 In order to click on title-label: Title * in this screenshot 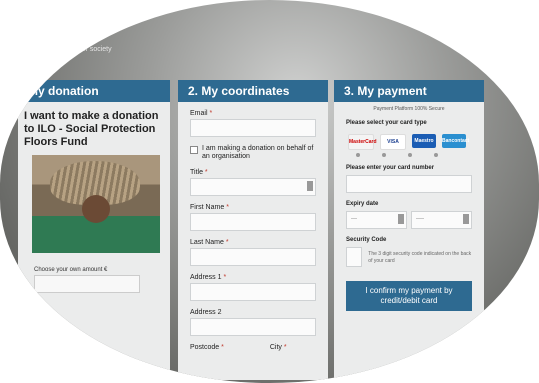, I will do `click(199, 172)`.